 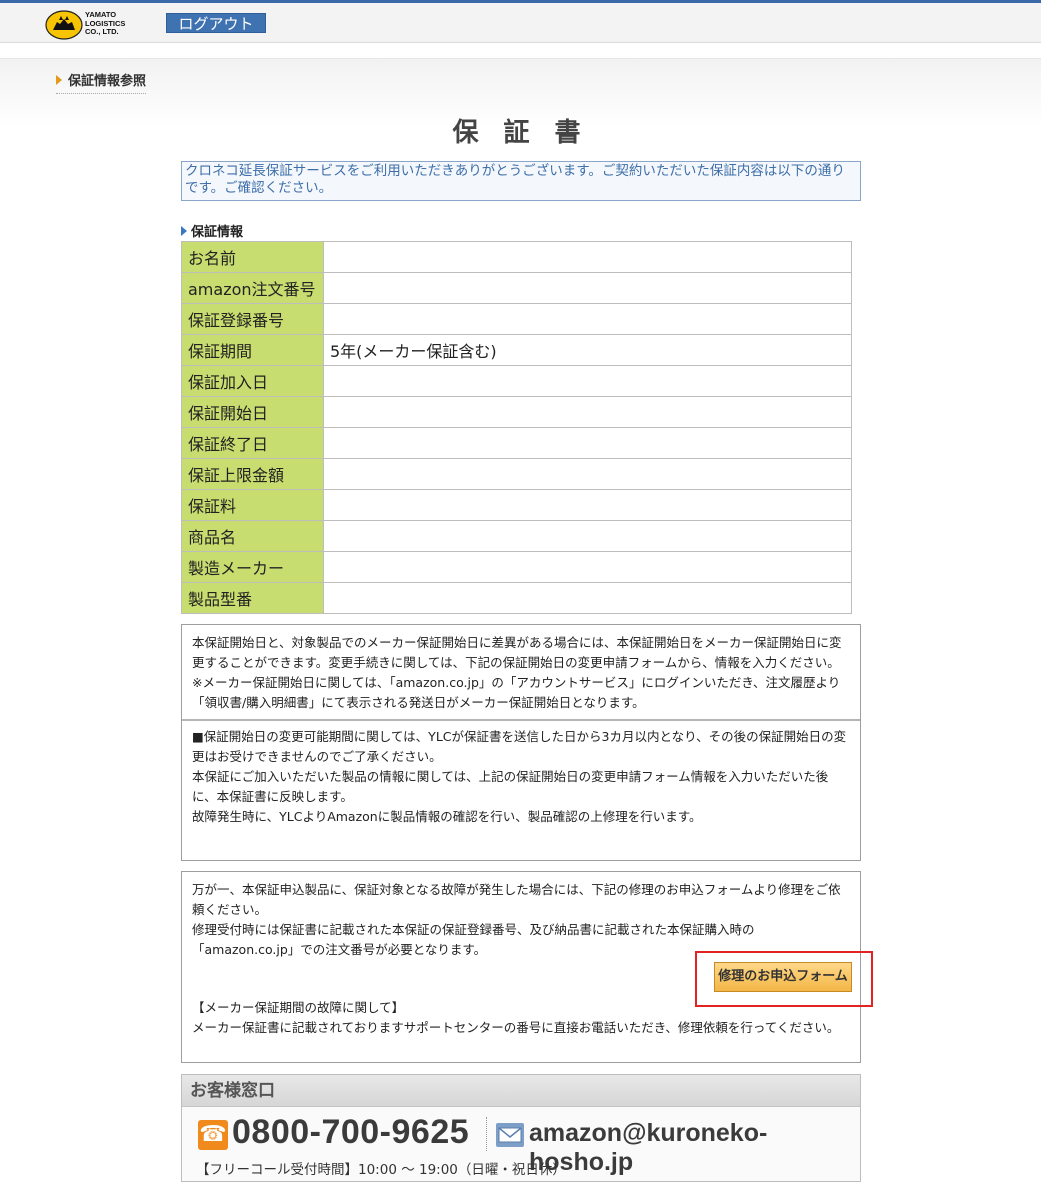 I want to click on table-row: 保証終了日, so click(x=516, y=443).